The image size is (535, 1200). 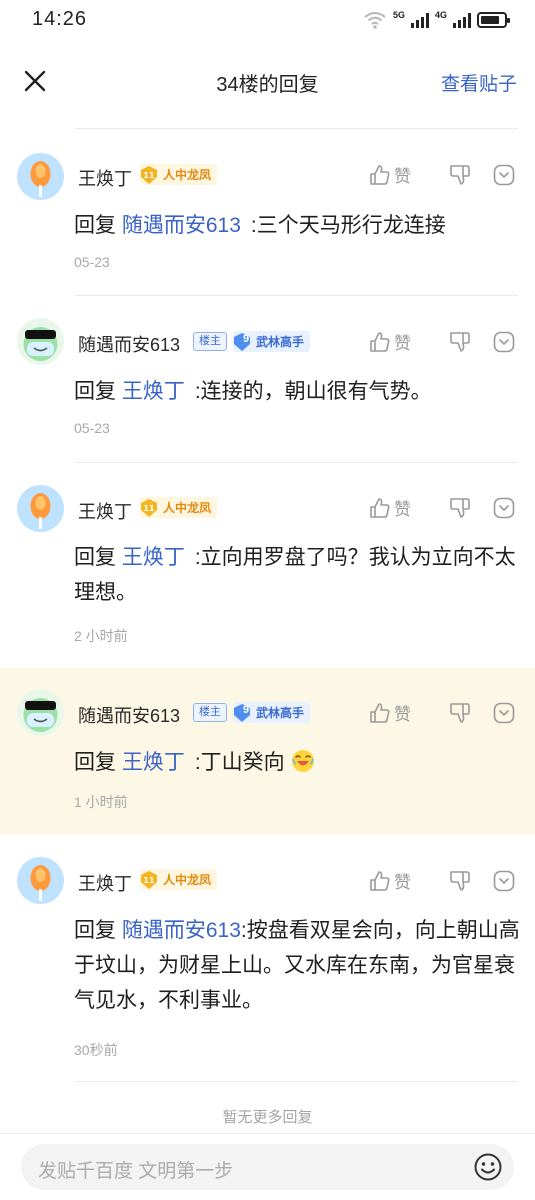 What do you see at coordinates (488, 1167) in the screenshot?
I see `emoji-icon` at bounding box center [488, 1167].